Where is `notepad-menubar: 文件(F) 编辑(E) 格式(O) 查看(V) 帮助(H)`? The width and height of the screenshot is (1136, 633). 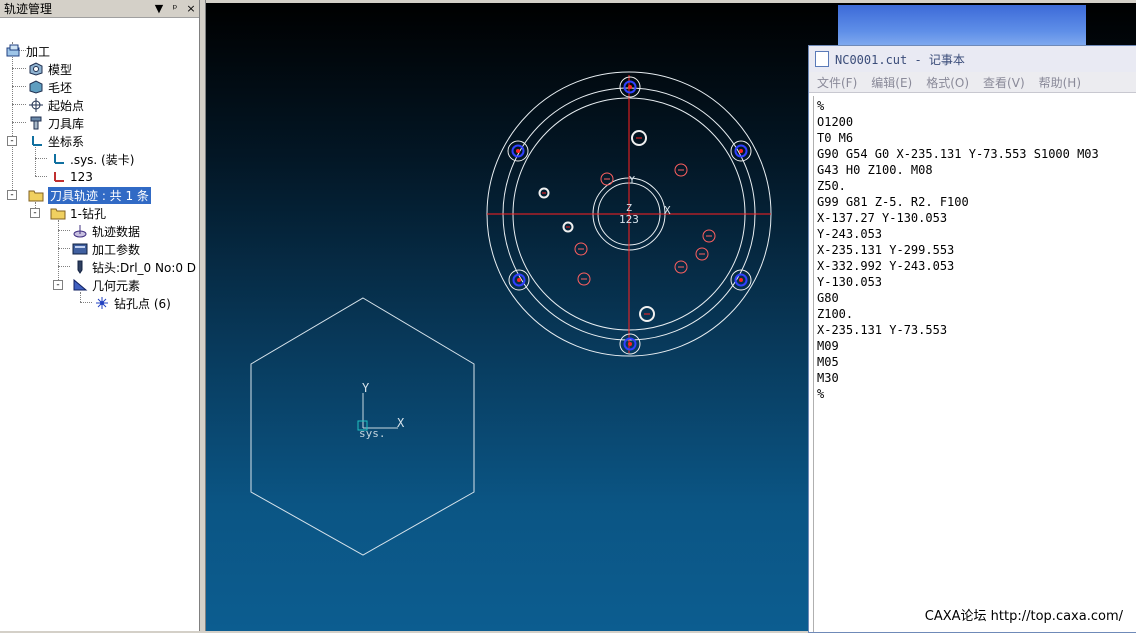
notepad-menubar: 文件(F) 编辑(E) 格式(O) 查看(V) 帮助(H) is located at coordinates (972, 82).